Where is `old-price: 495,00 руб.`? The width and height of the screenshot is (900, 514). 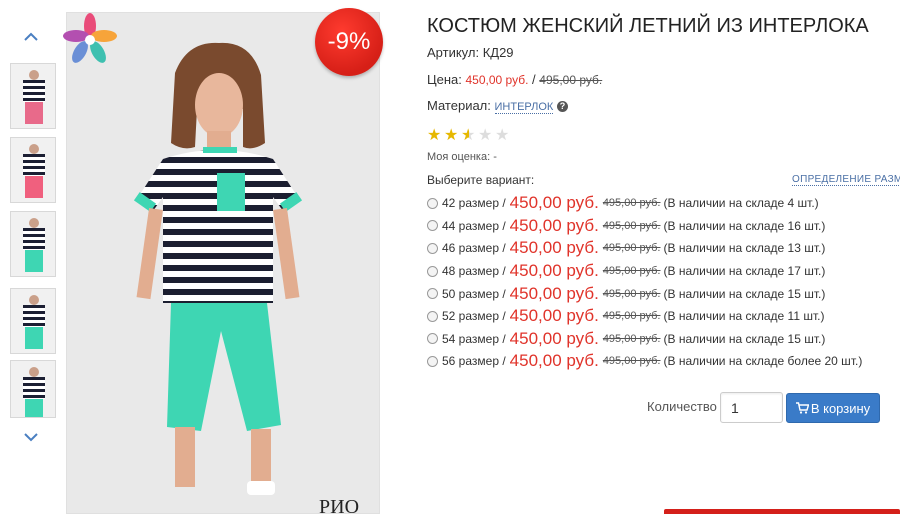
old-price: 495,00 руб. is located at coordinates (571, 80).